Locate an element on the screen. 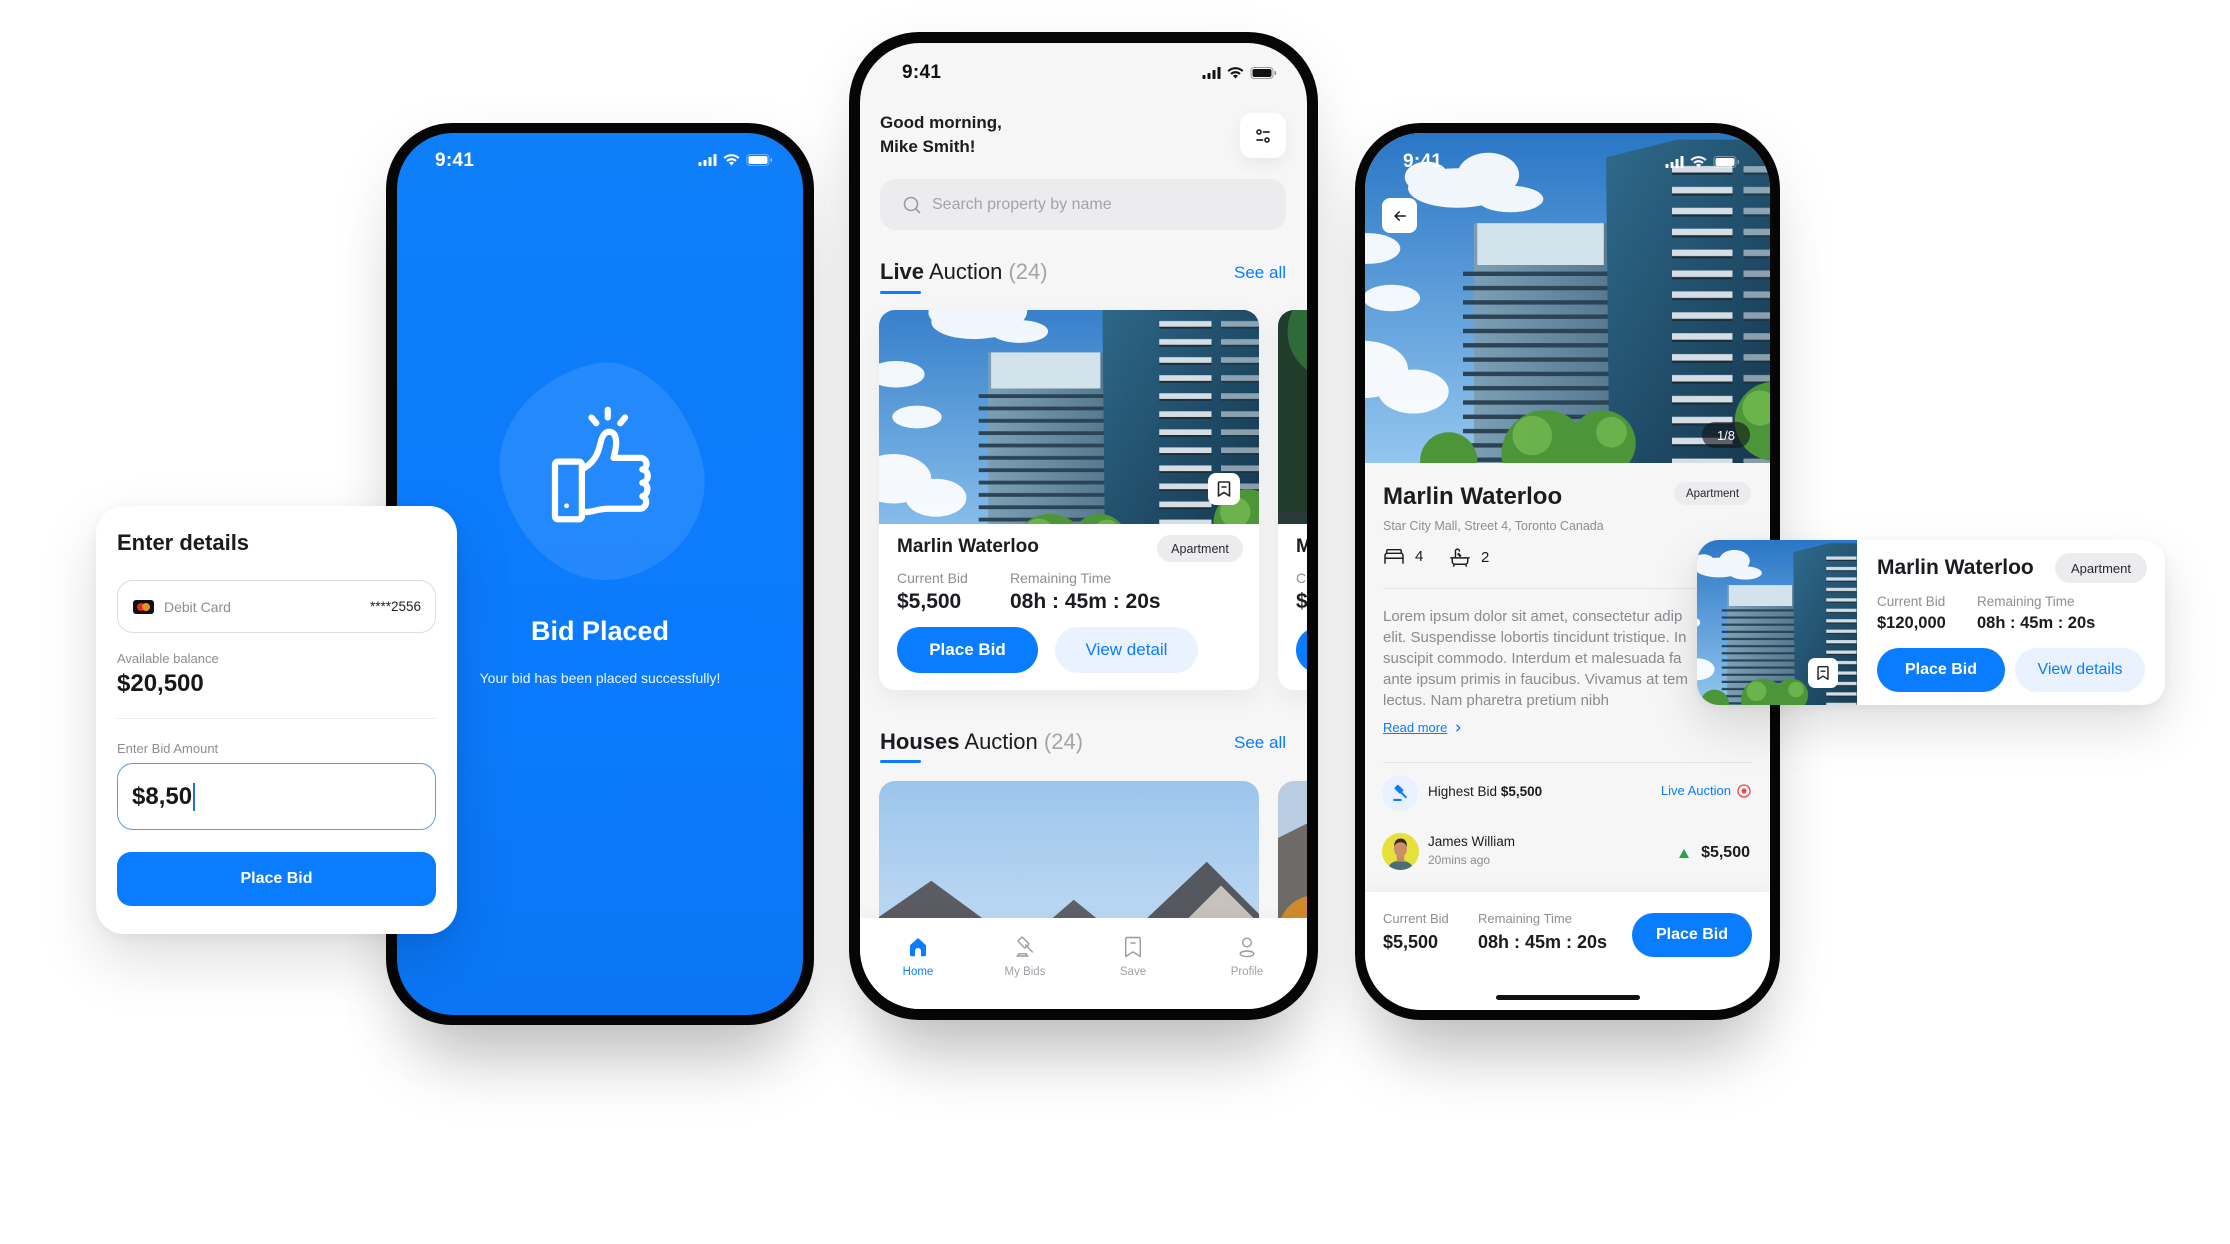  battery-icon is located at coordinates (1726, 162).